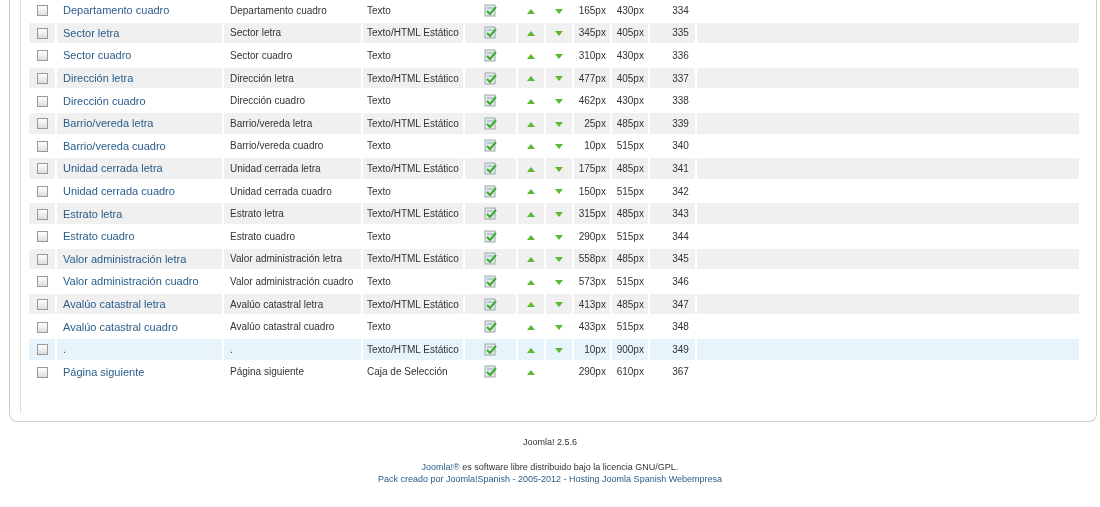 The image size is (1100, 507). Describe the element at coordinates (231, 349) in the screenshot. I see `field-name: .` at that location.